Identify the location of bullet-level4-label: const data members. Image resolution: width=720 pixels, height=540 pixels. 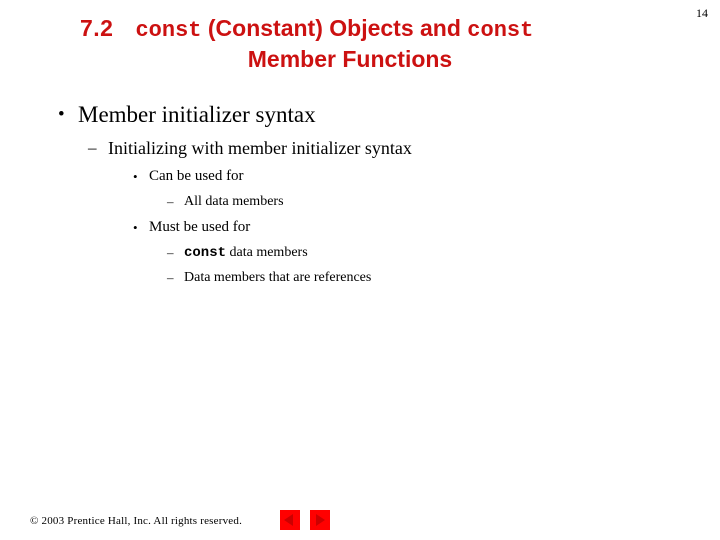
(246, 253).